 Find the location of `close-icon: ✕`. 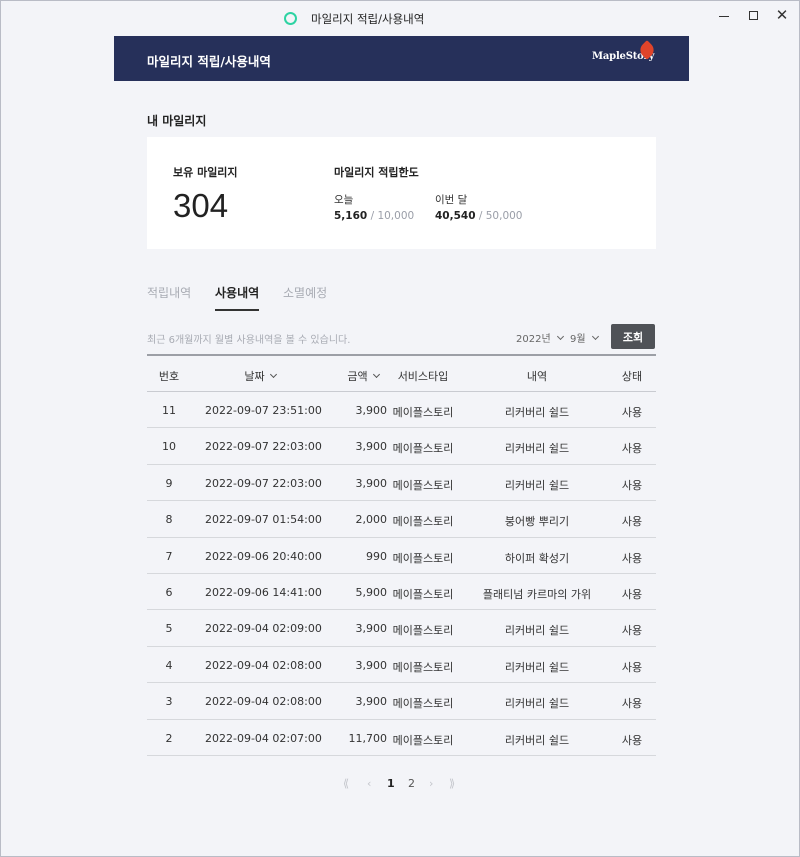

close-icon: ✕ is located at coordinates (782, 14).